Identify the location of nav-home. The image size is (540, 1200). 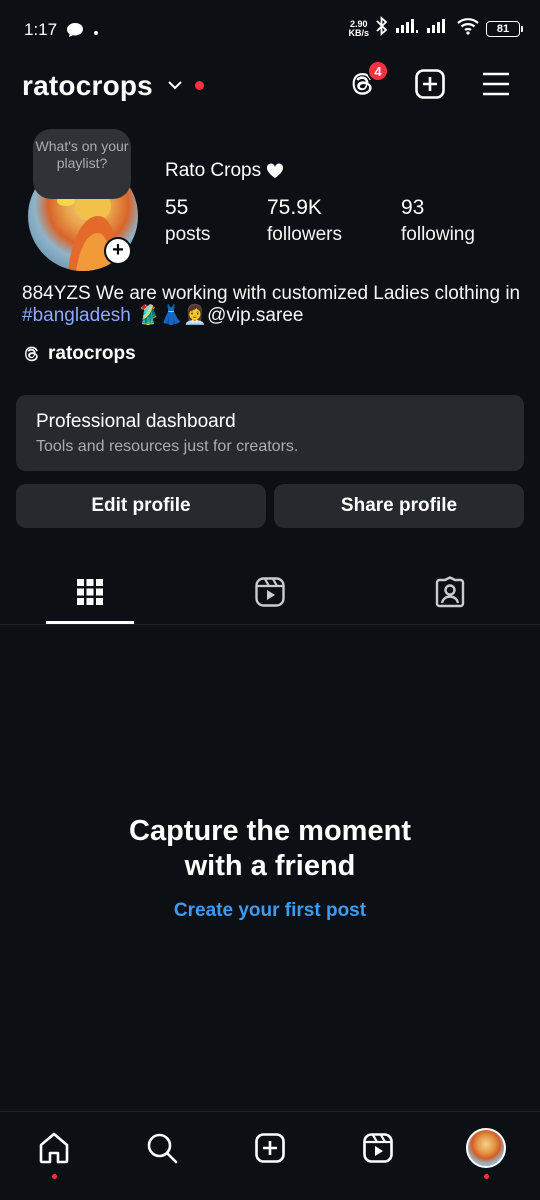
(54, 1148).